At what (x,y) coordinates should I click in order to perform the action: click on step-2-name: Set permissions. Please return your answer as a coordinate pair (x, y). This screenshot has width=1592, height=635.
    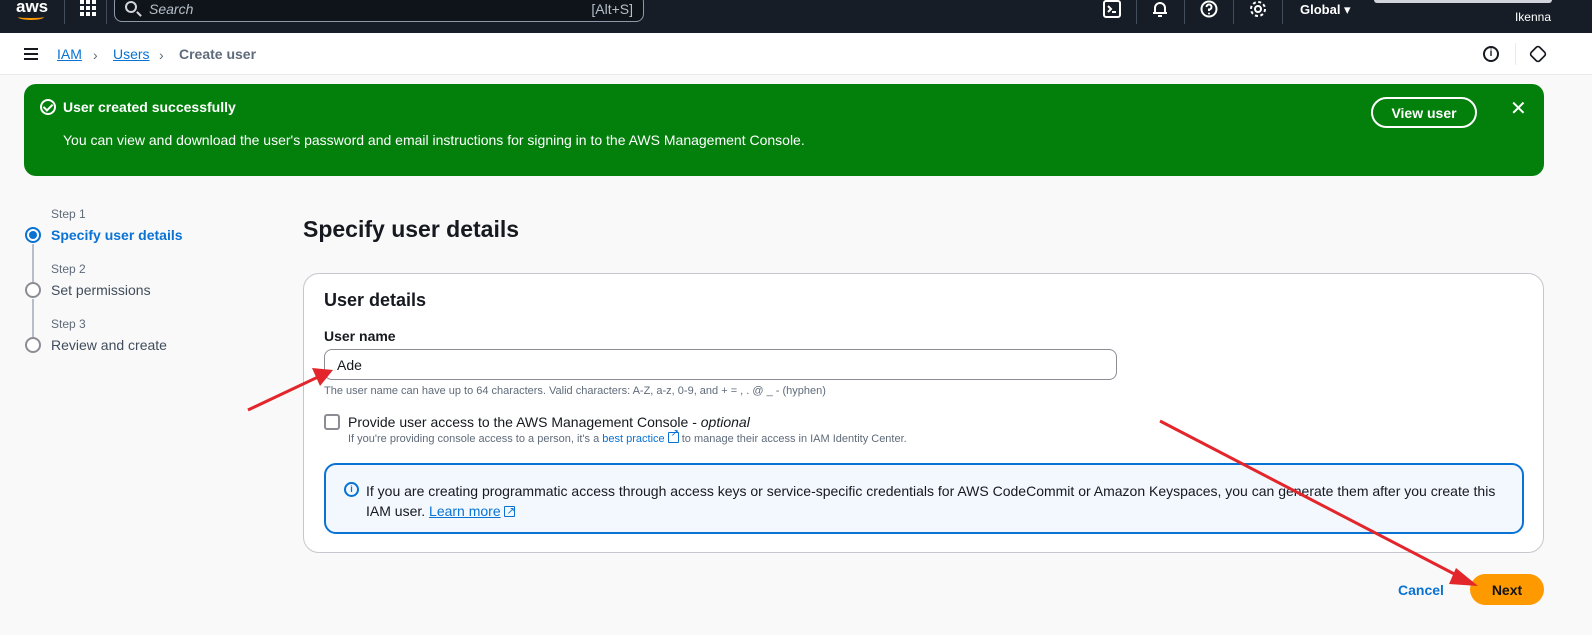
    Looking at the image, I should click on (101, 290).